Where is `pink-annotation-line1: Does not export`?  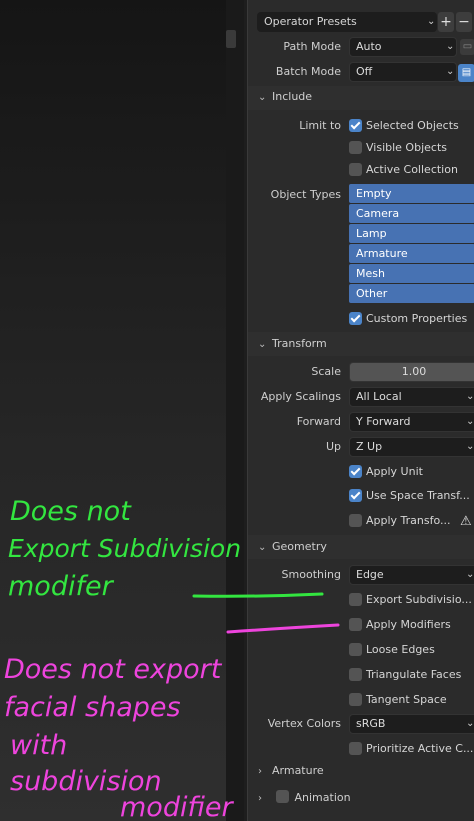 pink-annotation-line1: Does not export is located at coordinates (113, 669).